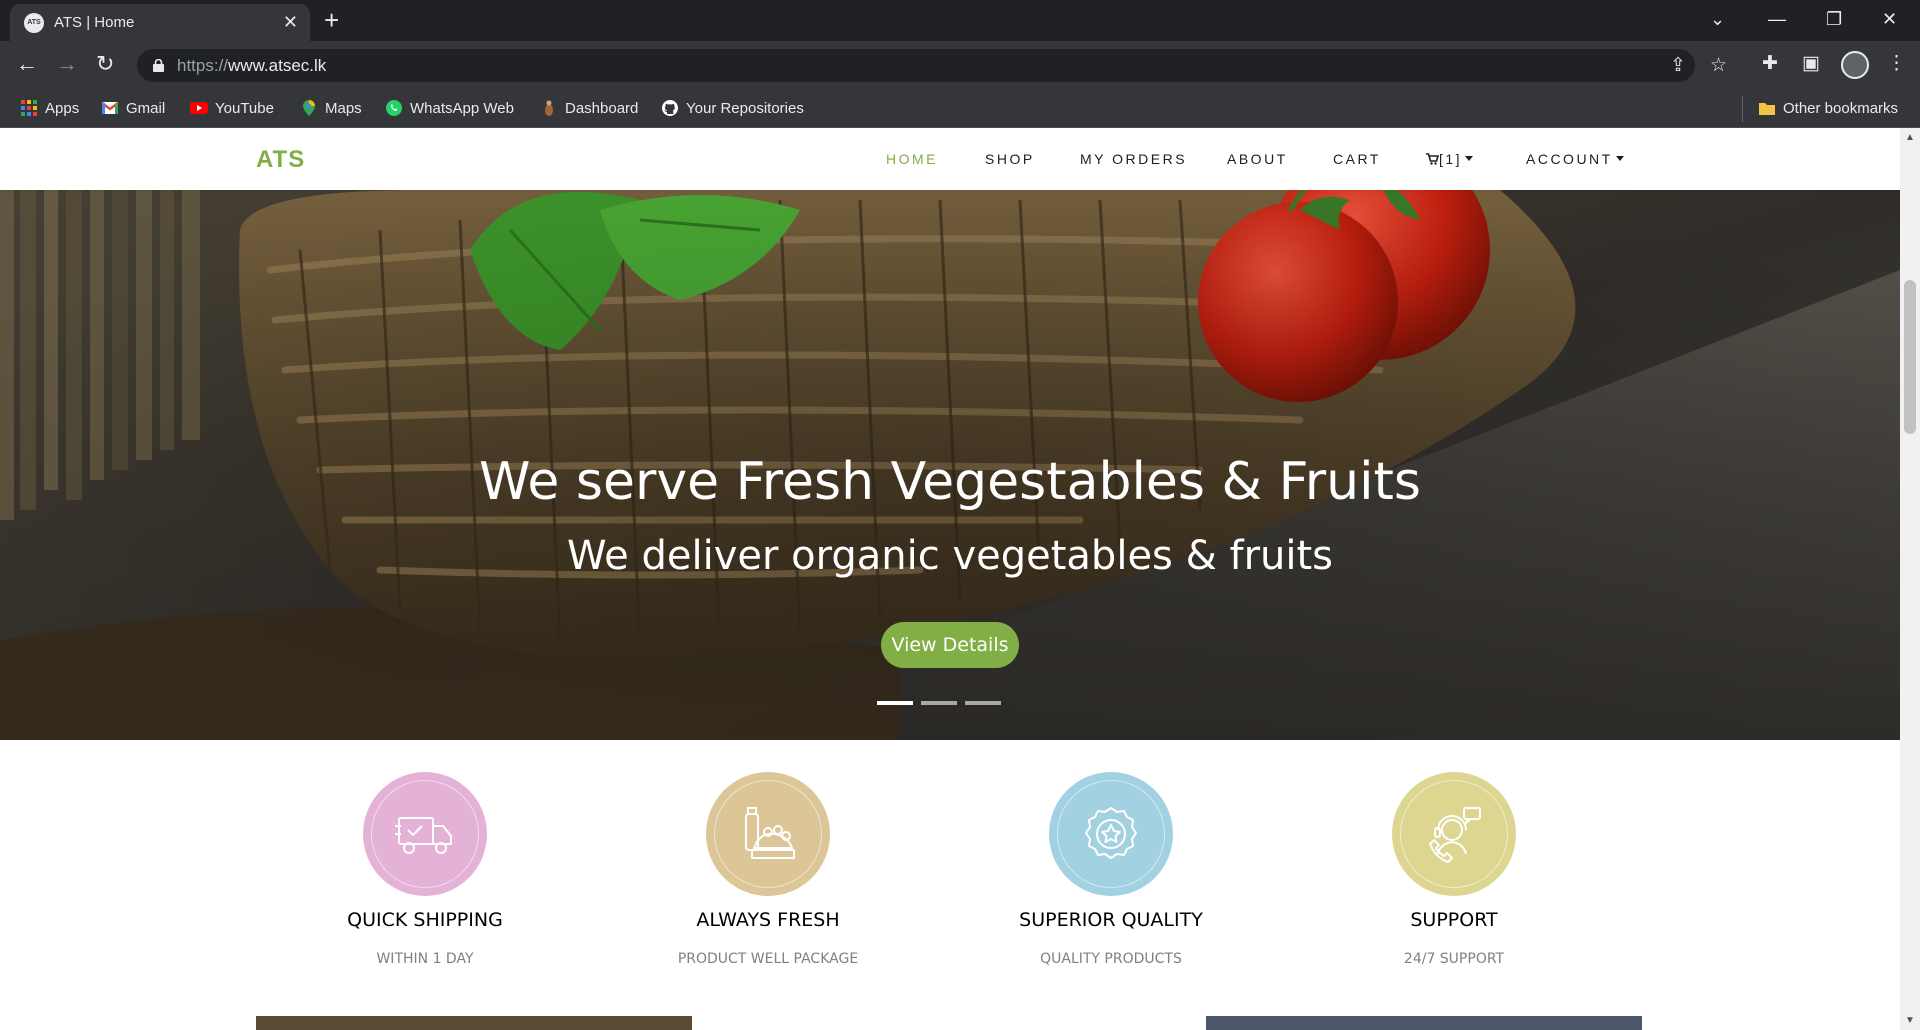 The width and height of the screenshot is (1920, 1030). Describe the element at coordinates (950, 556) in the screenshot. I see `hero-subtitle: We deliver organic vegetables & fruits` at that location.